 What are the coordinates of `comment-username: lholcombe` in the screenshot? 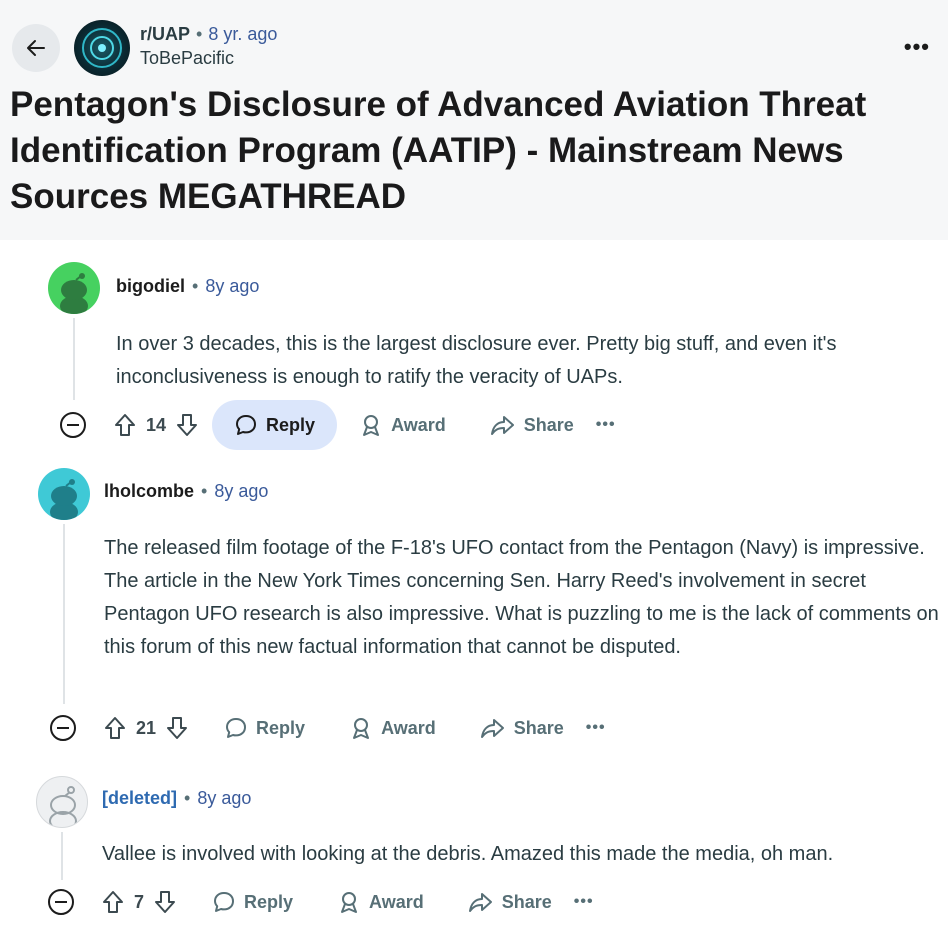 It's located at (149, 491).